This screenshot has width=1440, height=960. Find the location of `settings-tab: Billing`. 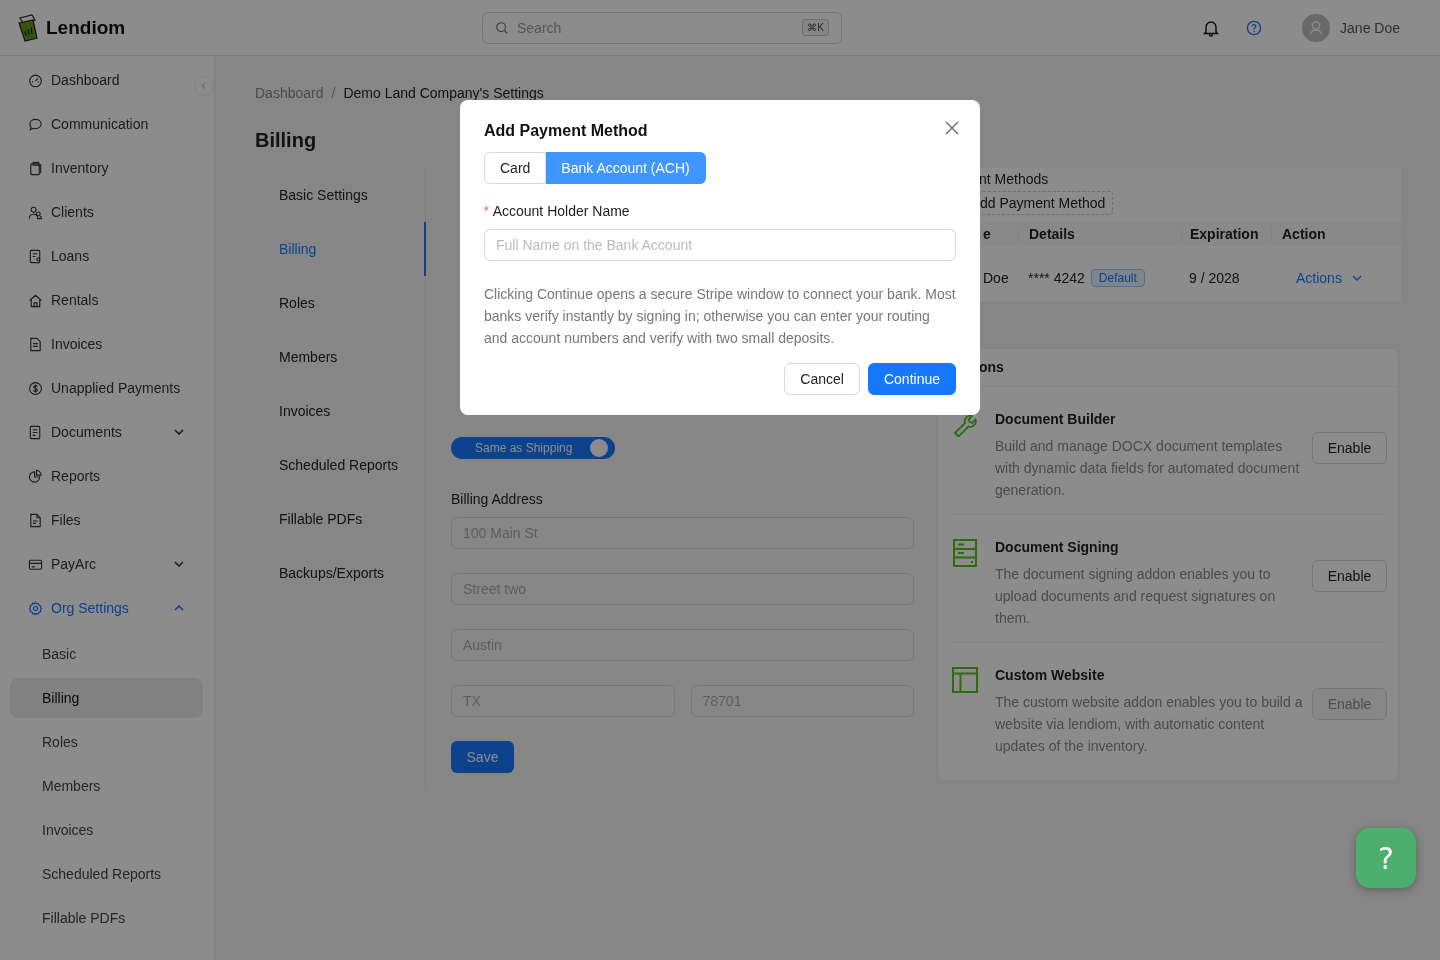

settings-tab: Billing is located at coordinates (340, 249).